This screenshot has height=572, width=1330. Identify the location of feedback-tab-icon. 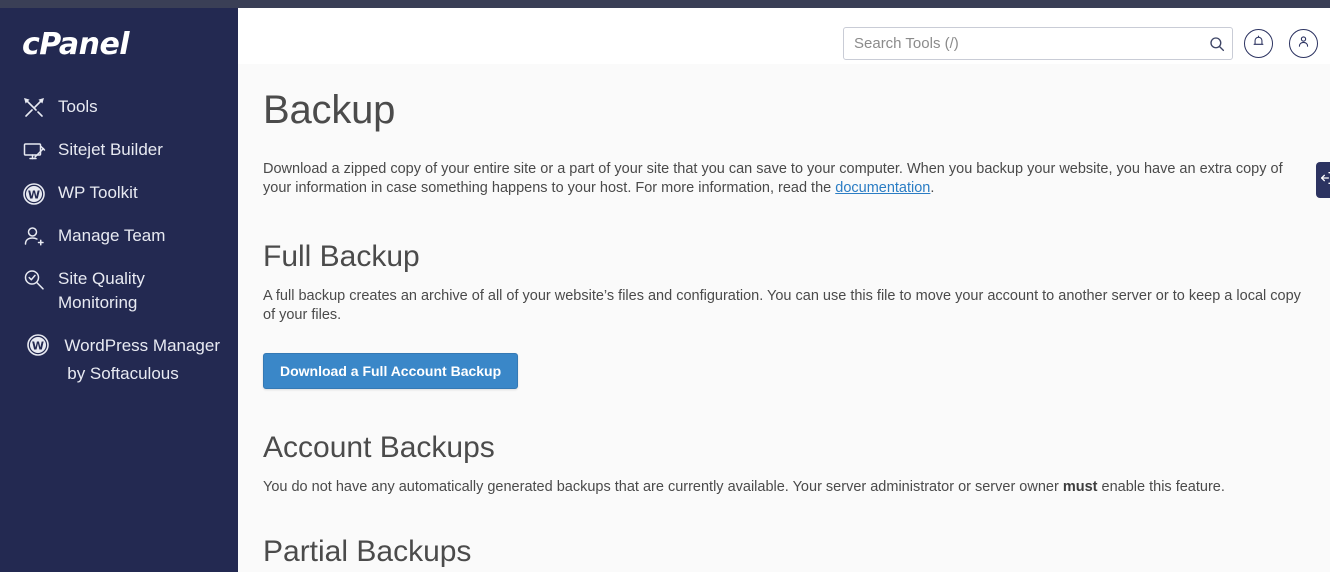
(1324, 180).